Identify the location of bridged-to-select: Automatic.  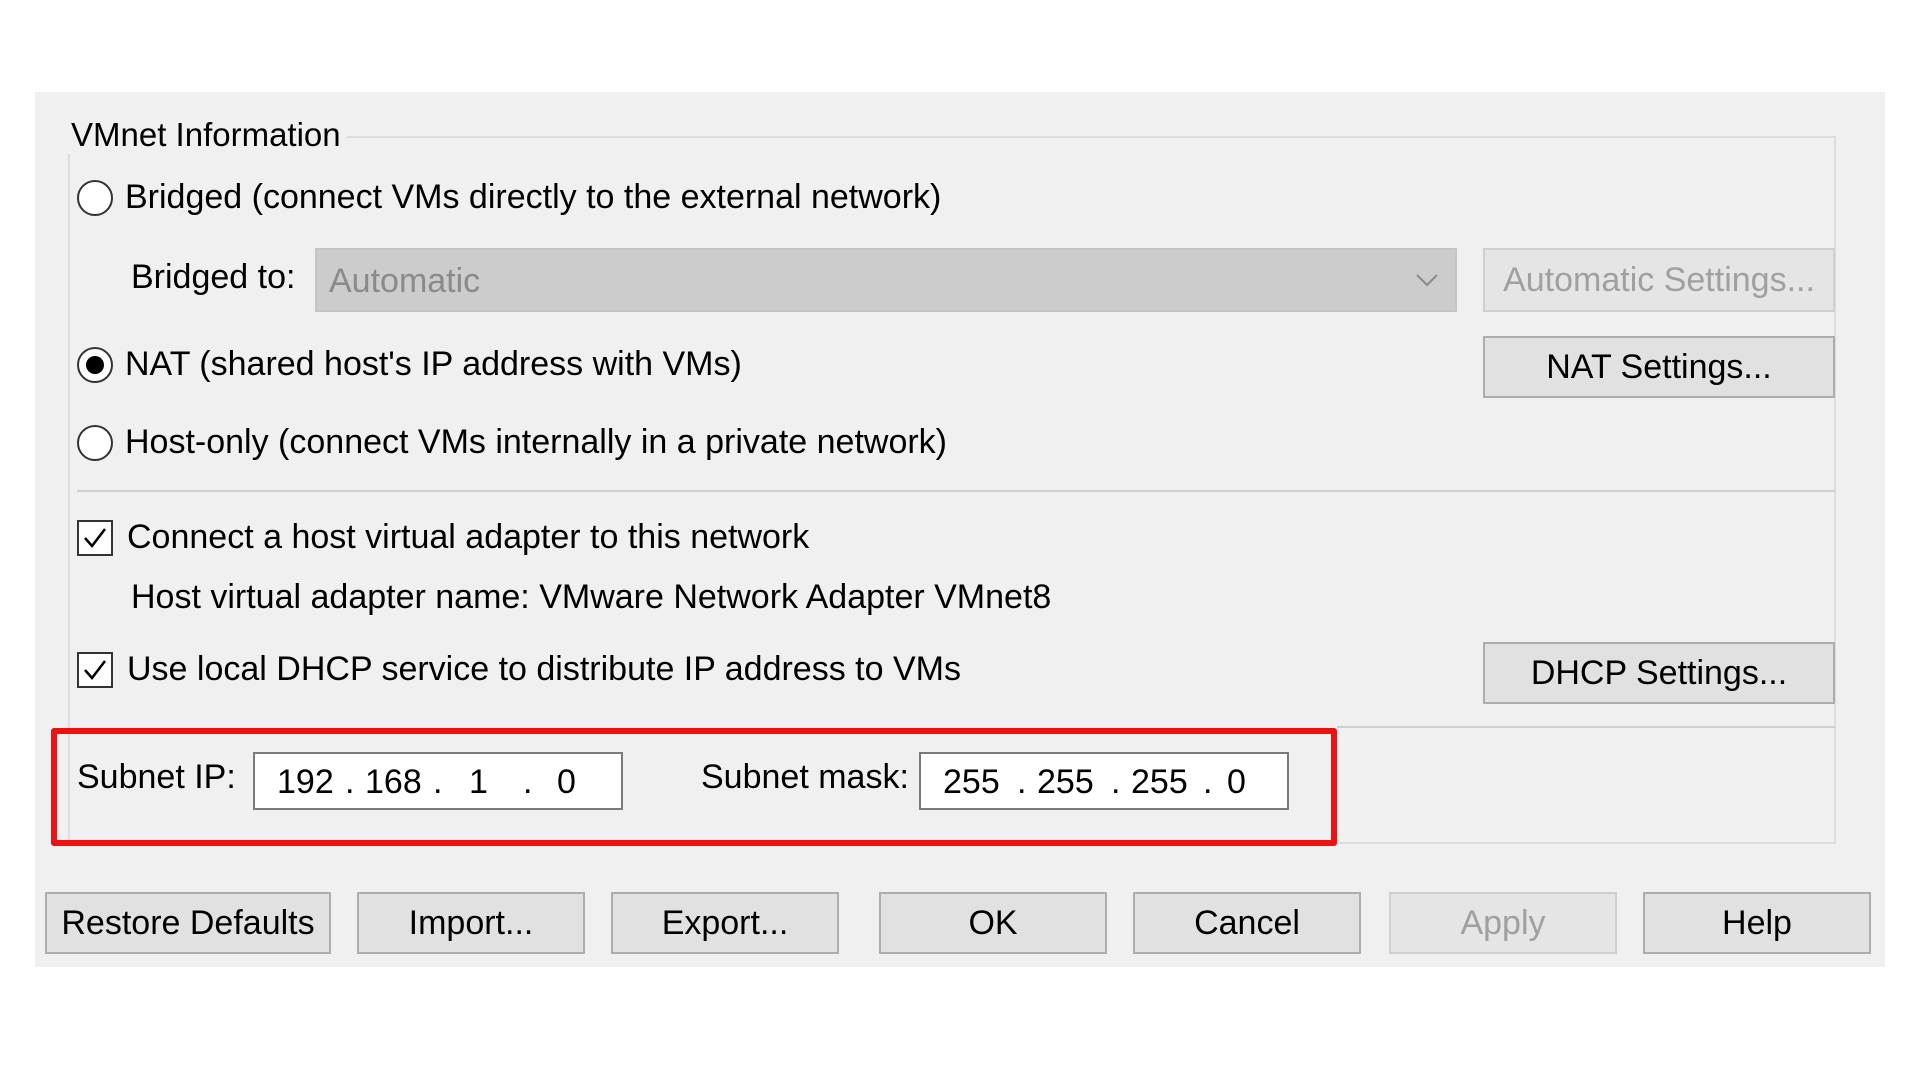
(886, 280).